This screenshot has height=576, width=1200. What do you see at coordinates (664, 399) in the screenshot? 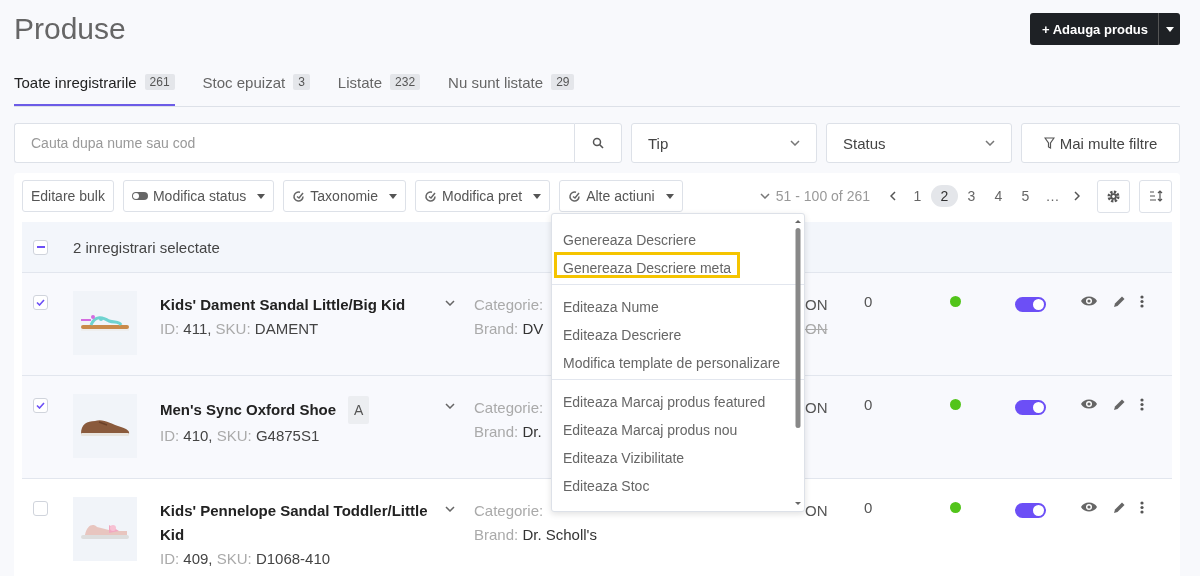
I see `menu-item: Editeaza Marcaj produs featured` at bounding box center [664, 399].